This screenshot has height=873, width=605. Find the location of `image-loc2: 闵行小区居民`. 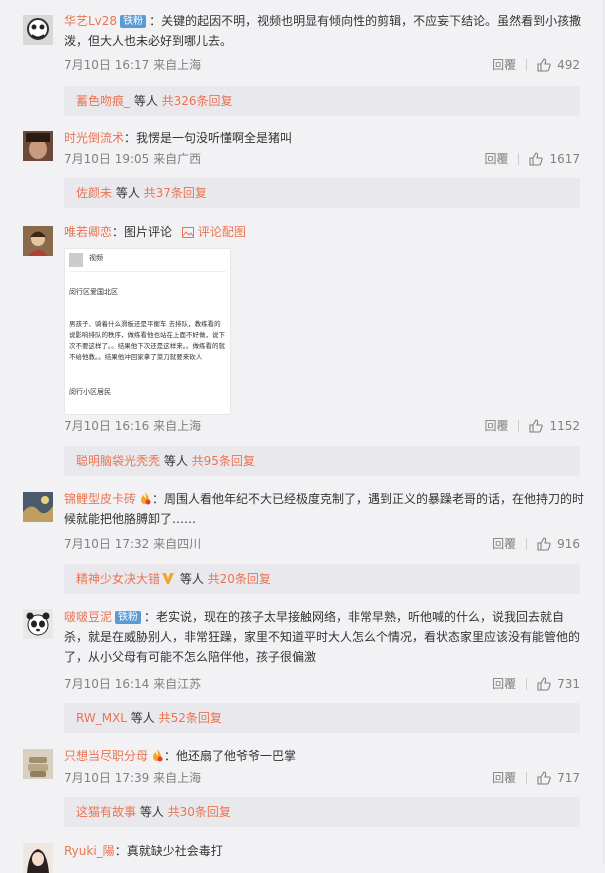

image-loc2: 闵行小区居民 is located at coordinates (90, 392).